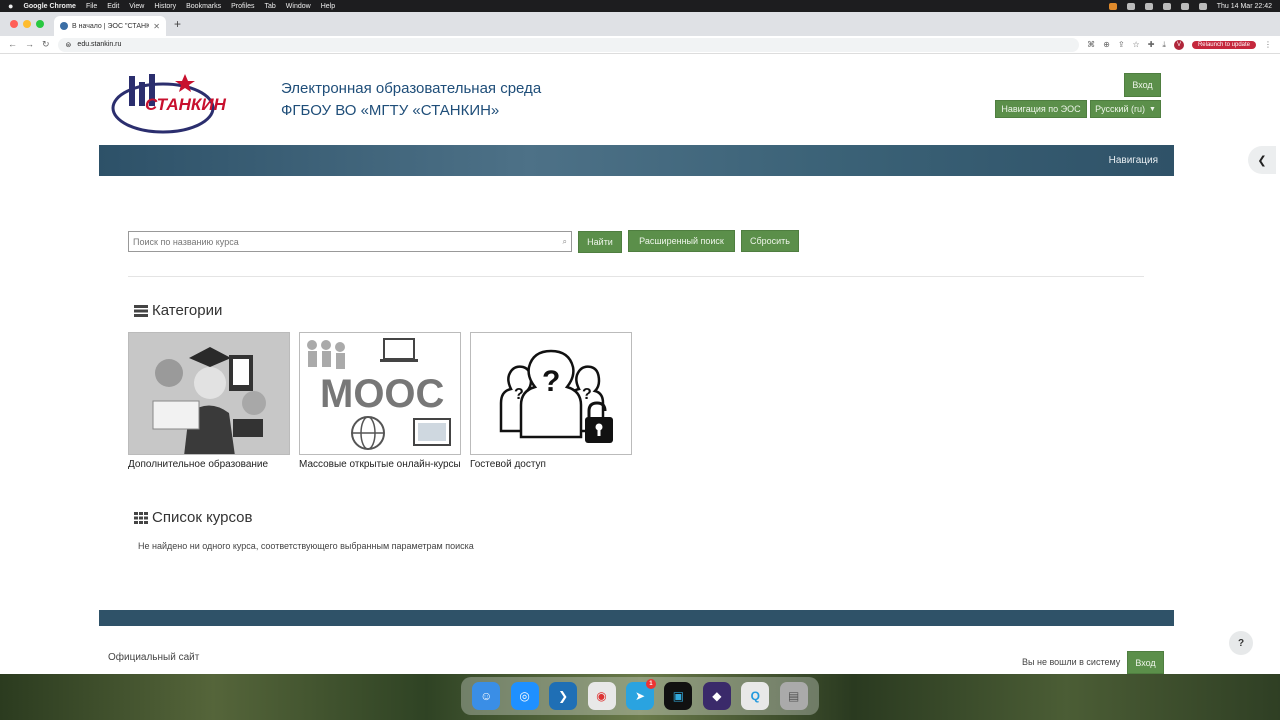 The image size is (1280, 720). What do you see at coordinates (1166, 6) in the screenshot?
I see `tray-wifi-icon` at bounding box center [1166, 6].